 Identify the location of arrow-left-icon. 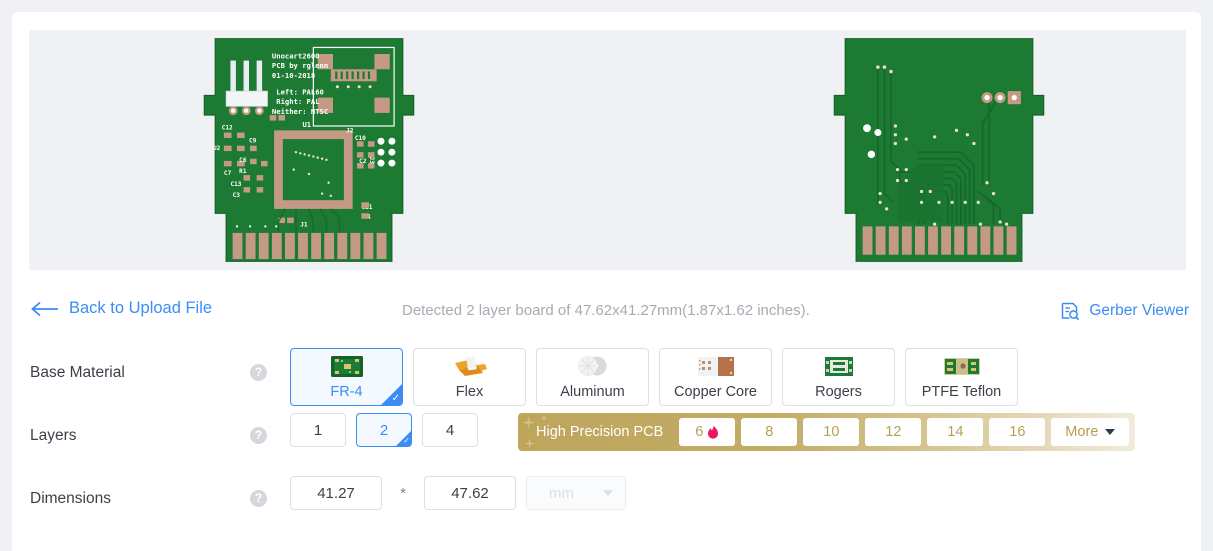
(44, 308).